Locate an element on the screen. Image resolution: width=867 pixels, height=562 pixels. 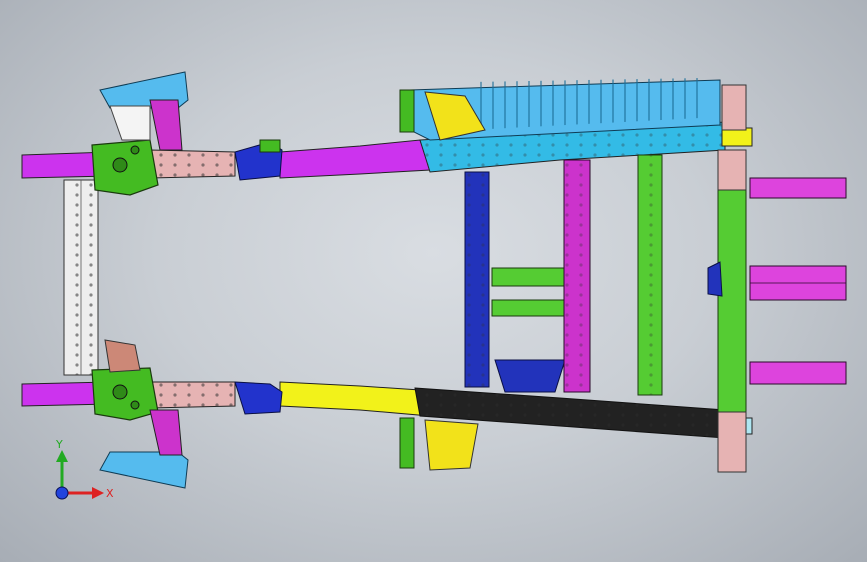
coordinate-triad: Y X is located at coordinates (84, 469).